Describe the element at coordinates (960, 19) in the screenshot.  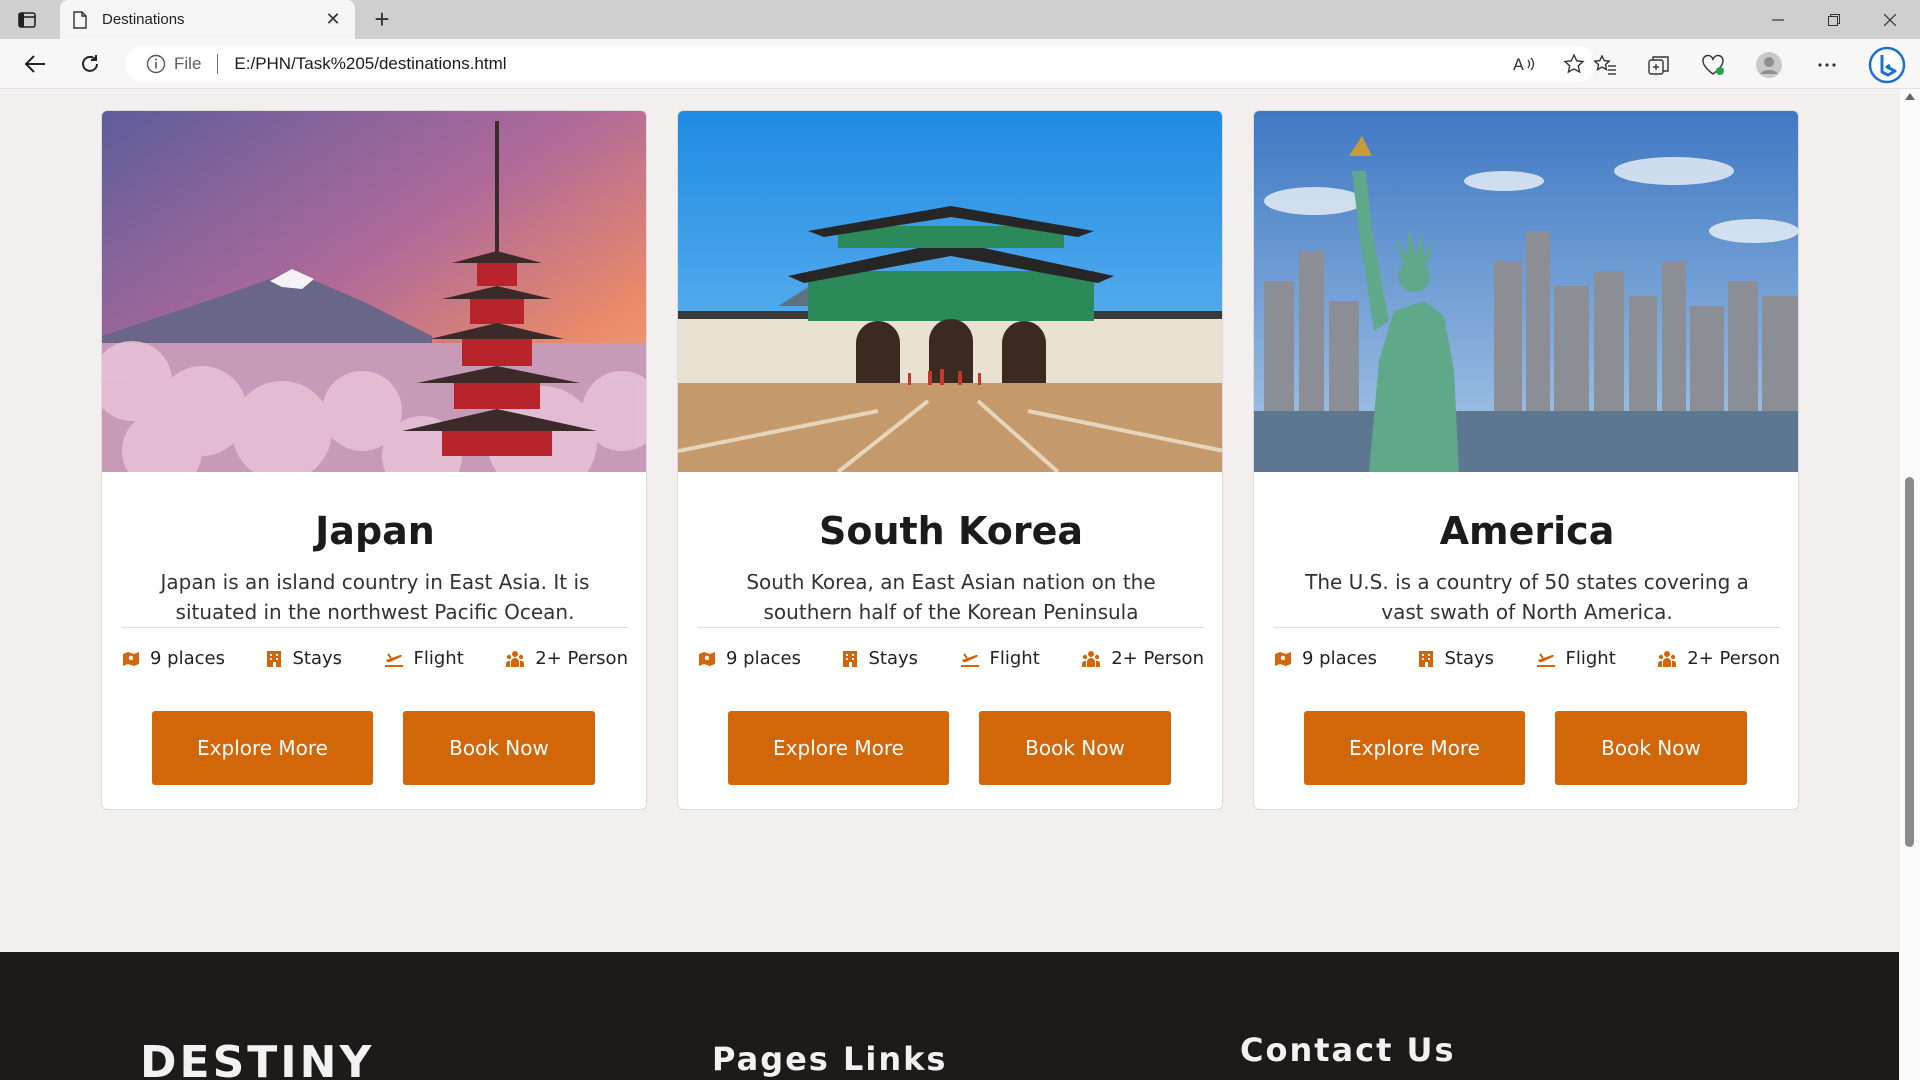
I see `browser-tab-bar: Destinations ✕ +` at that location.